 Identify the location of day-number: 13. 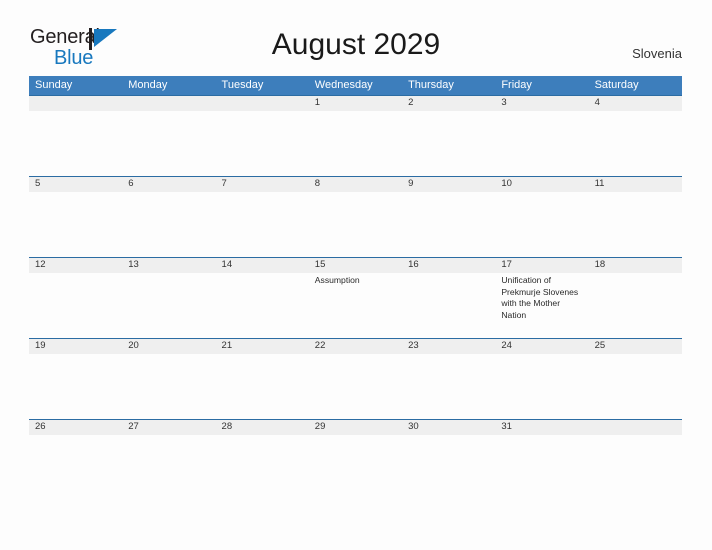
(168, 265).